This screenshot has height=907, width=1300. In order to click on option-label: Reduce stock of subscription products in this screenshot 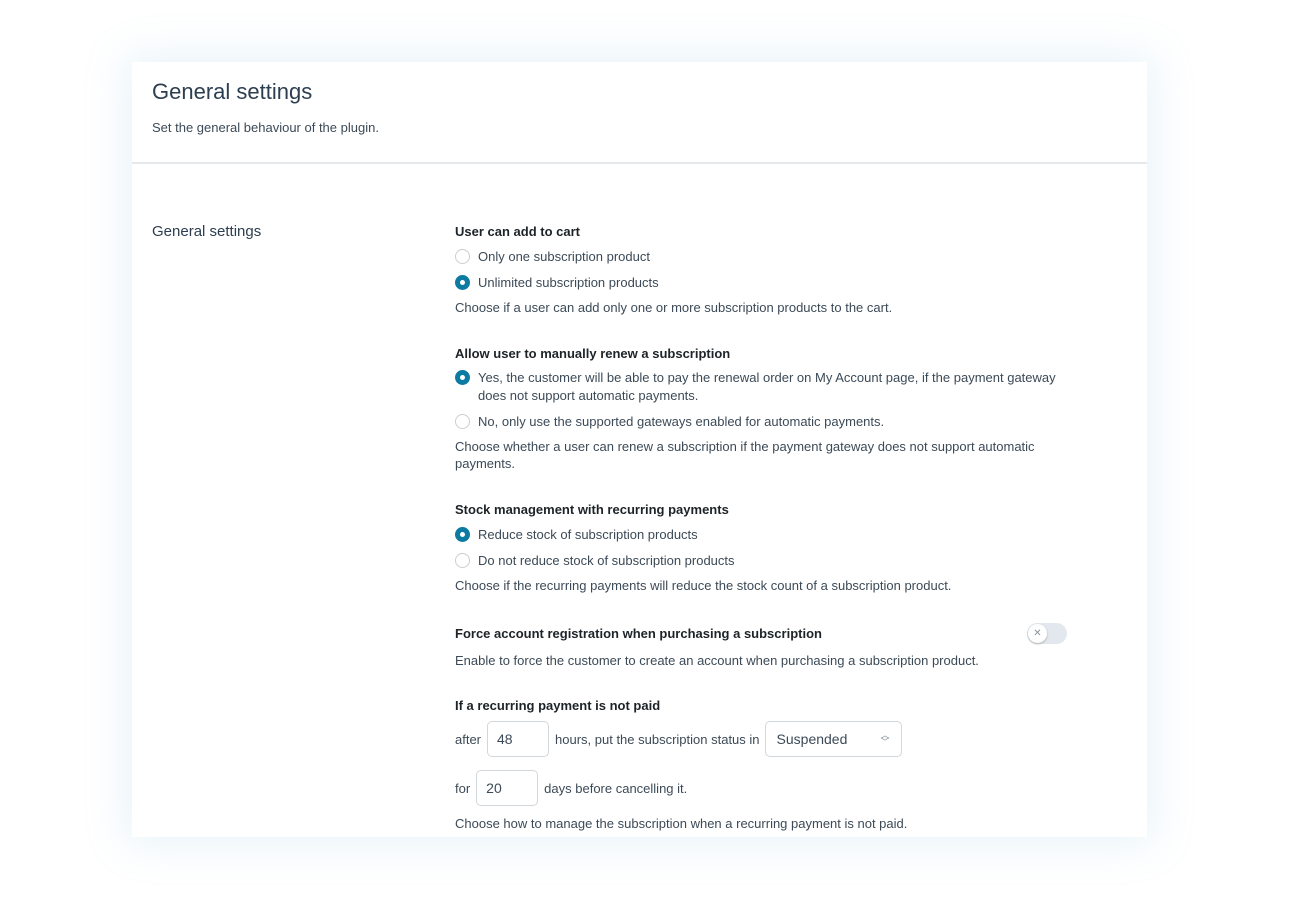, I will do `click(588, 534)`.